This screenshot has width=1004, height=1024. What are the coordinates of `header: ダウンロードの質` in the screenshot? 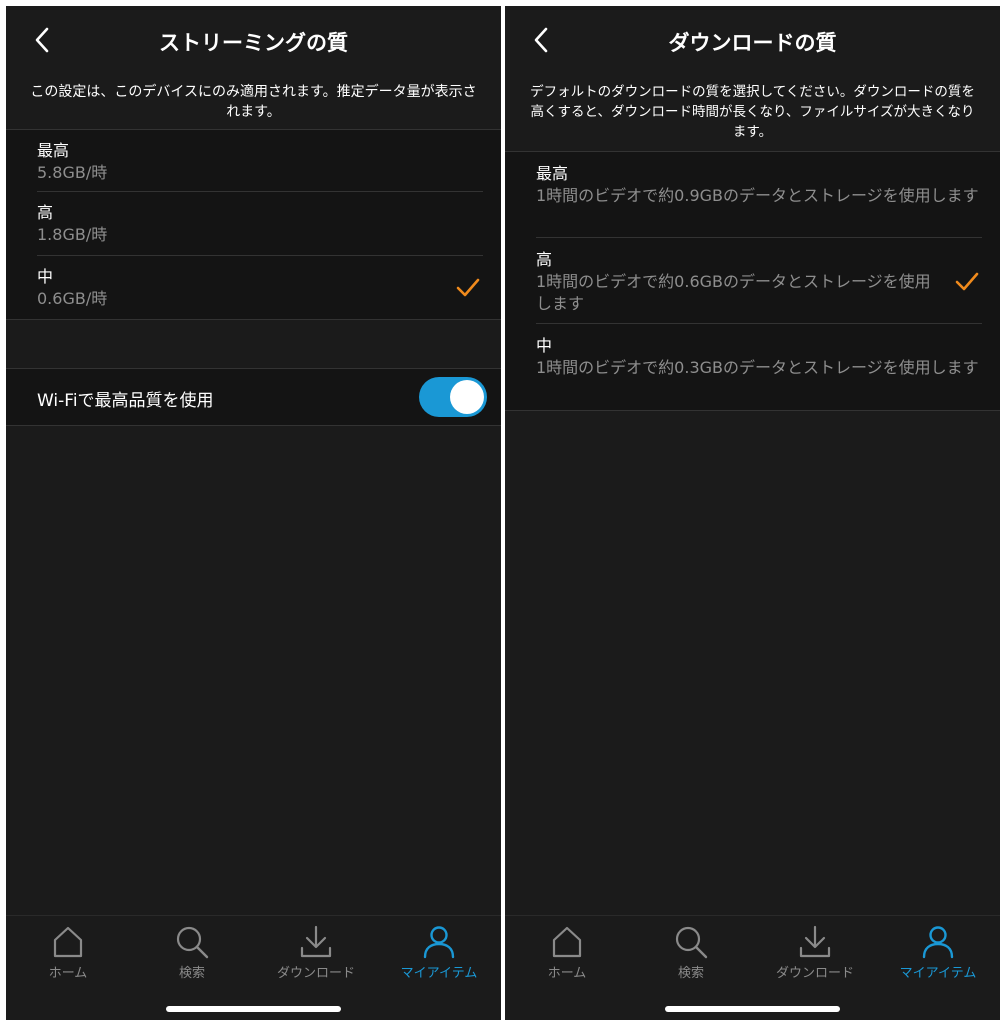 It's located at (752, 40).